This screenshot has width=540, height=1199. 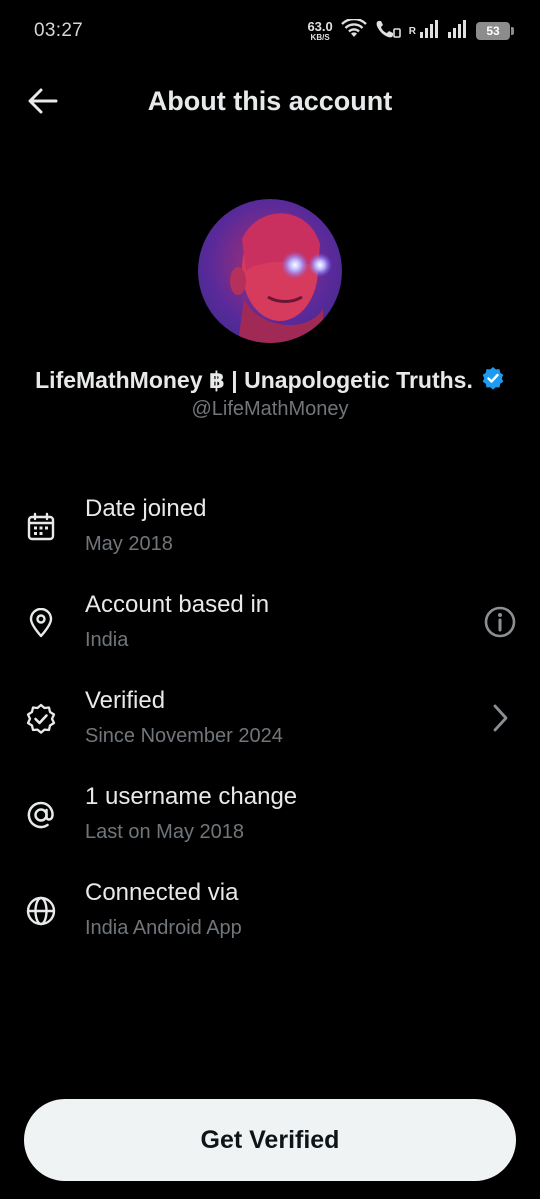 What do you see at coordinates (41, 527) in the screenshot?
I see `calendar-icon` at bounding box center [41, 527].